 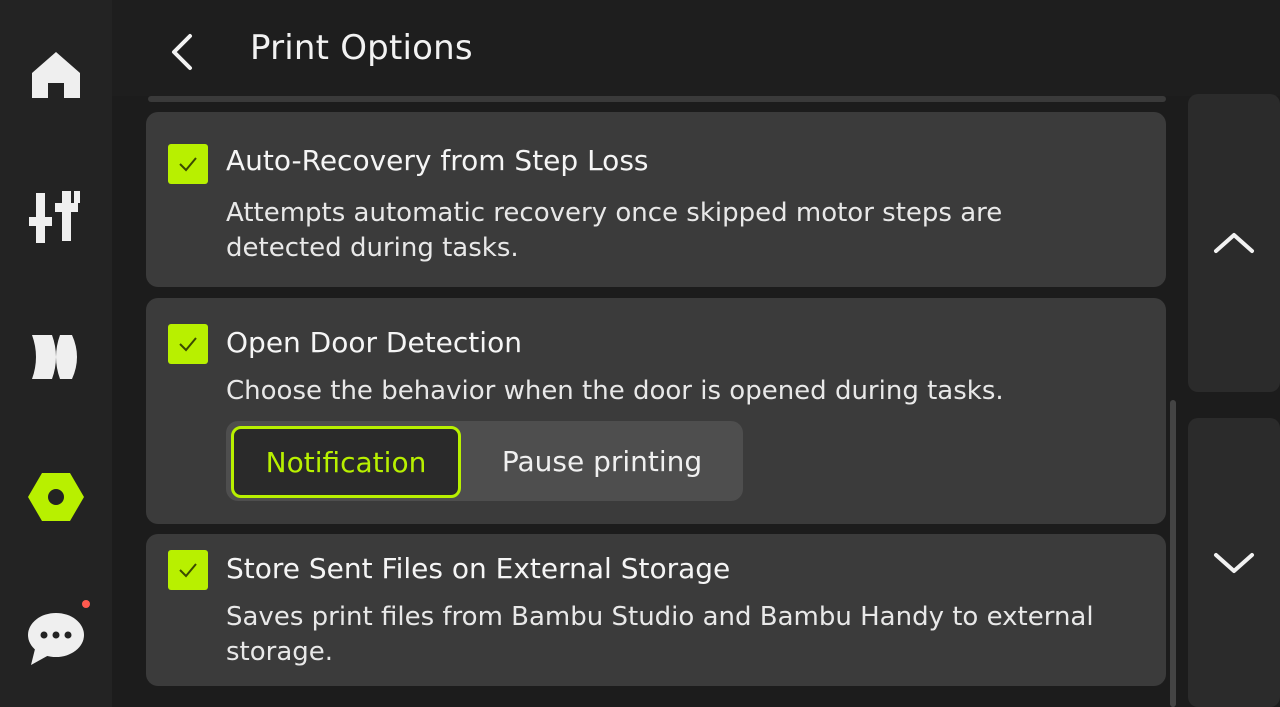 I want to click on nav-settings, so click(x=56, y=497).